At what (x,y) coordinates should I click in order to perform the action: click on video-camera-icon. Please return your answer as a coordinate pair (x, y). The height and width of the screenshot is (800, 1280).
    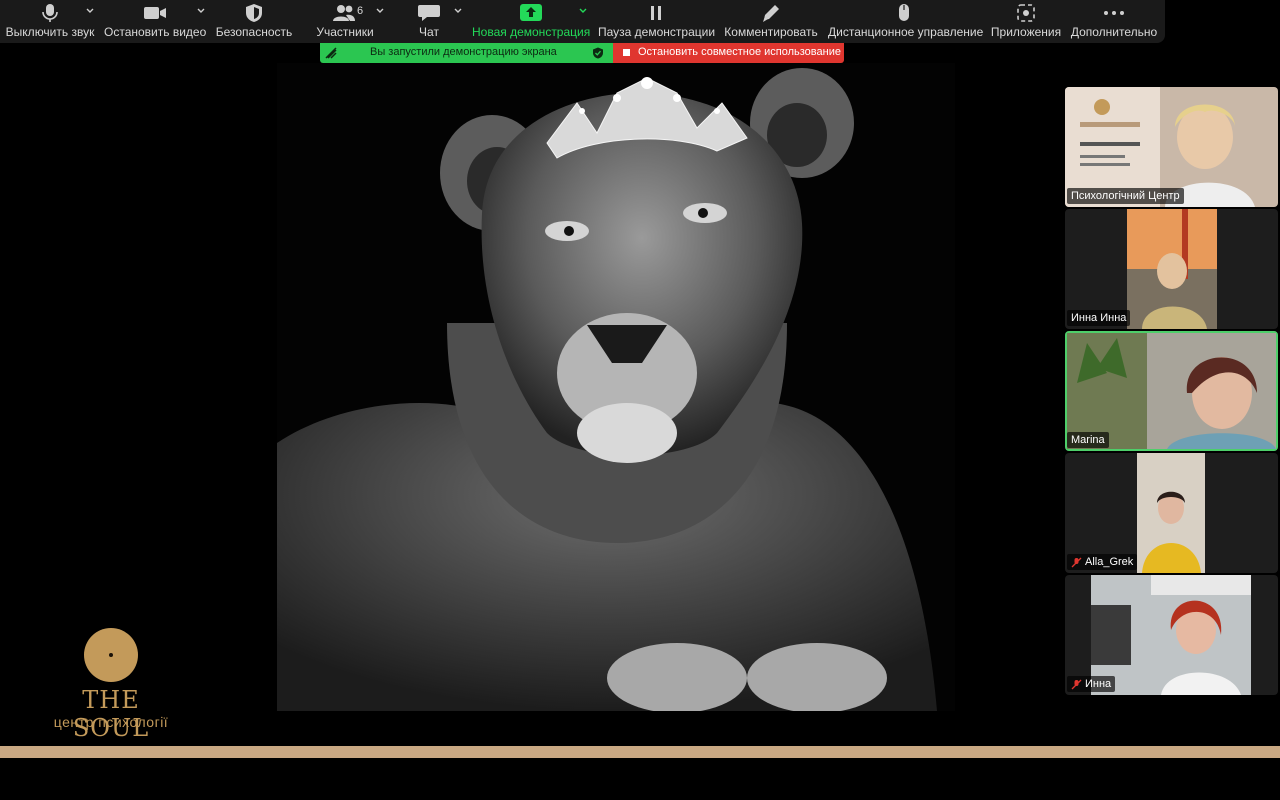
    Looking at the image, I should click on (155, 13).